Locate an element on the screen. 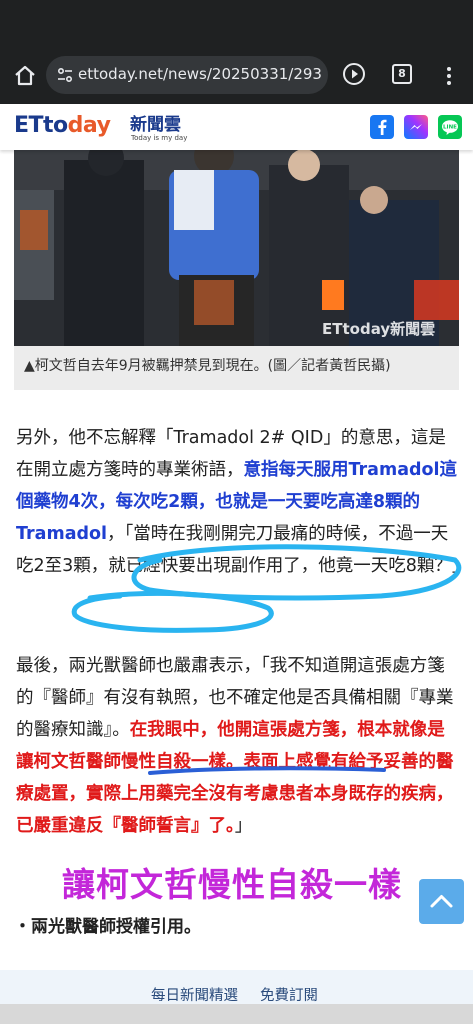  daily-news-link: 每日新聞精選 is located at coordinates (194, 994).